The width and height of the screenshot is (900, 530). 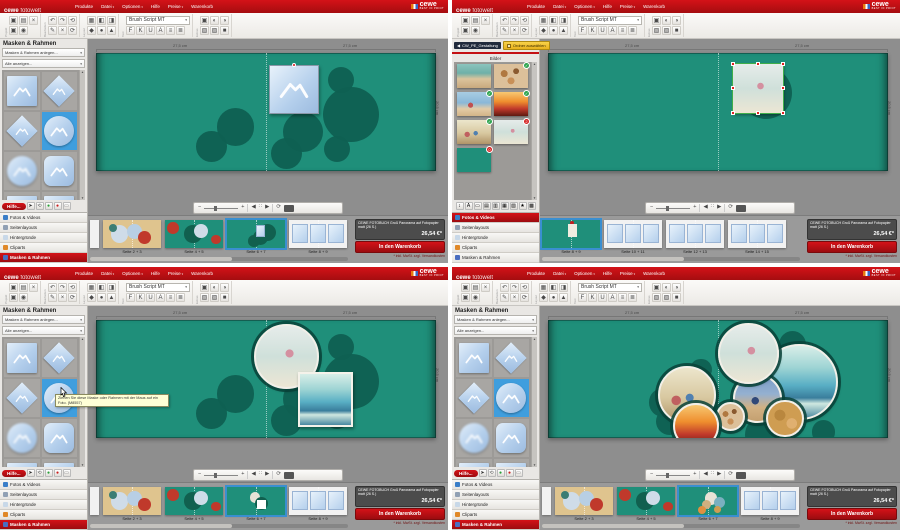 I want to click on masks-create-dropdown: Masken & Rahmen anlegen... ▾, so click(x=495, y=319).